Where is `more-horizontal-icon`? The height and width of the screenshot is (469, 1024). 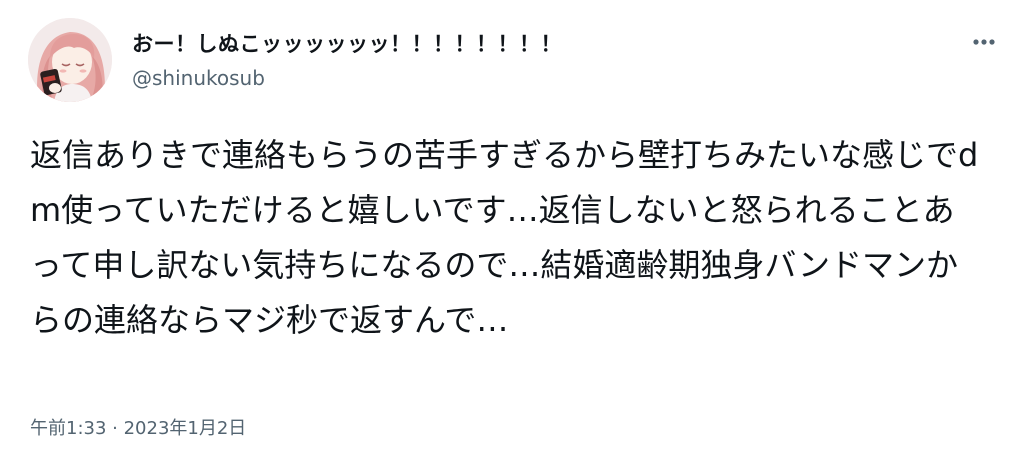 more-horizontal-icon is located at coordinates (984, 42).